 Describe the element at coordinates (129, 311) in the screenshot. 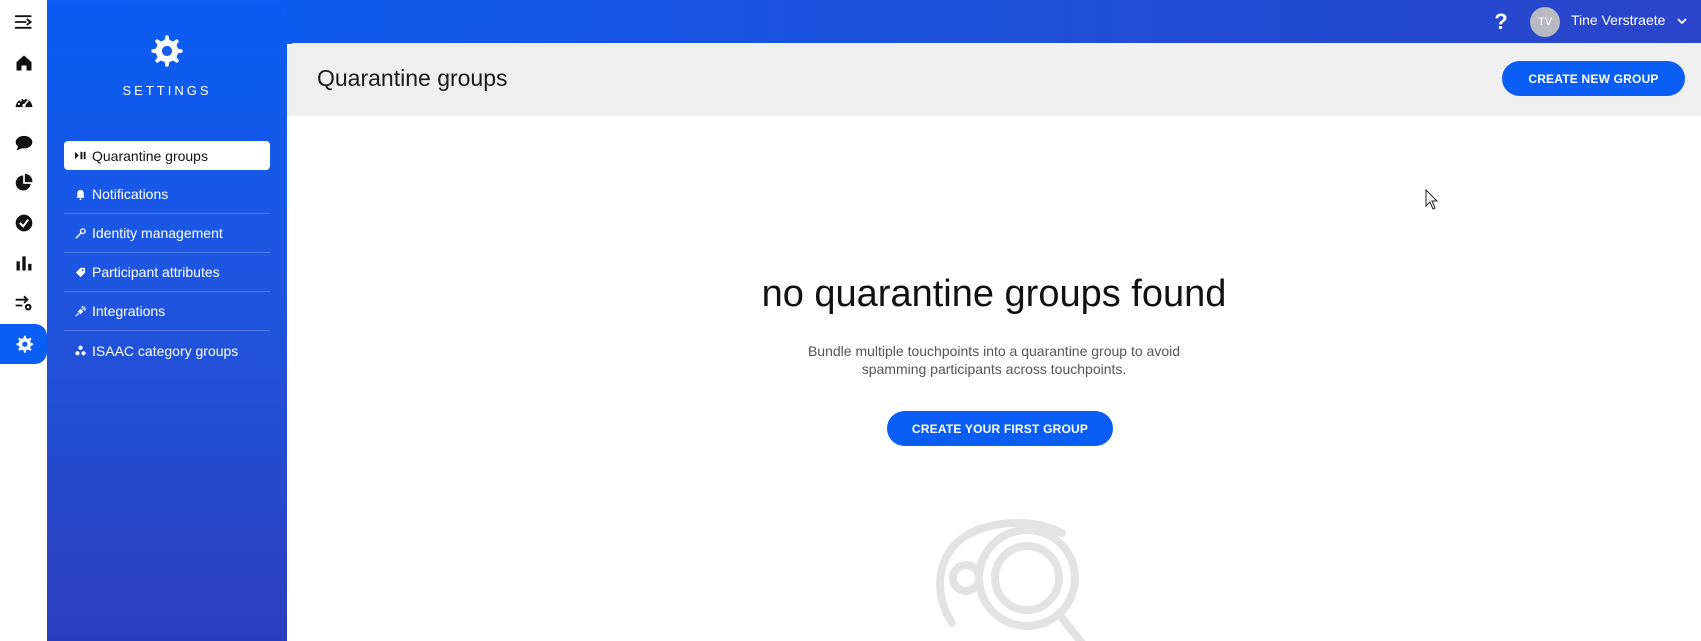

I see `sidebar-item-label: Integrations` at that location.